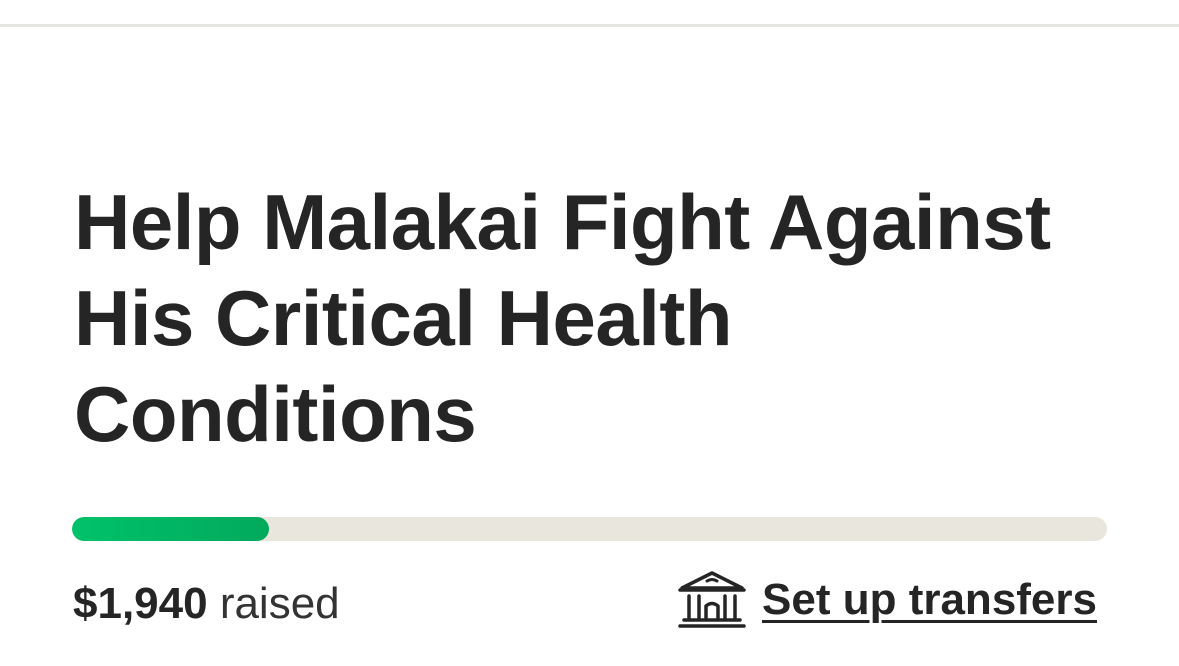 This screenshot has height=666, width=1179. What do you see at coordinates (140, 603) in the screenshot?
I see `amount-raised-value: $1,940` at bounding box center [140, 603].